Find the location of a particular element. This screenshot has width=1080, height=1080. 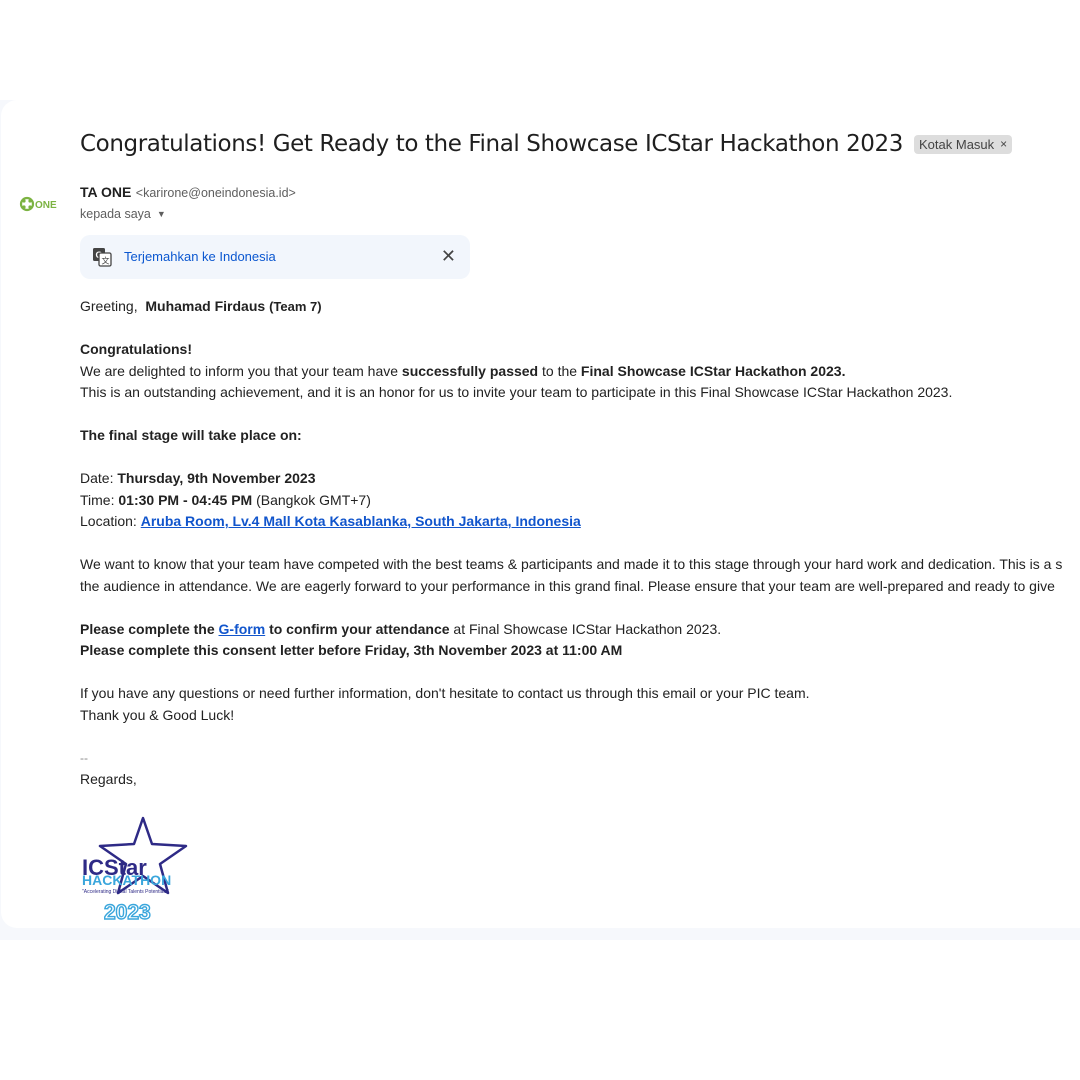

gform-link: G-form is located at coordinates (242, 629).